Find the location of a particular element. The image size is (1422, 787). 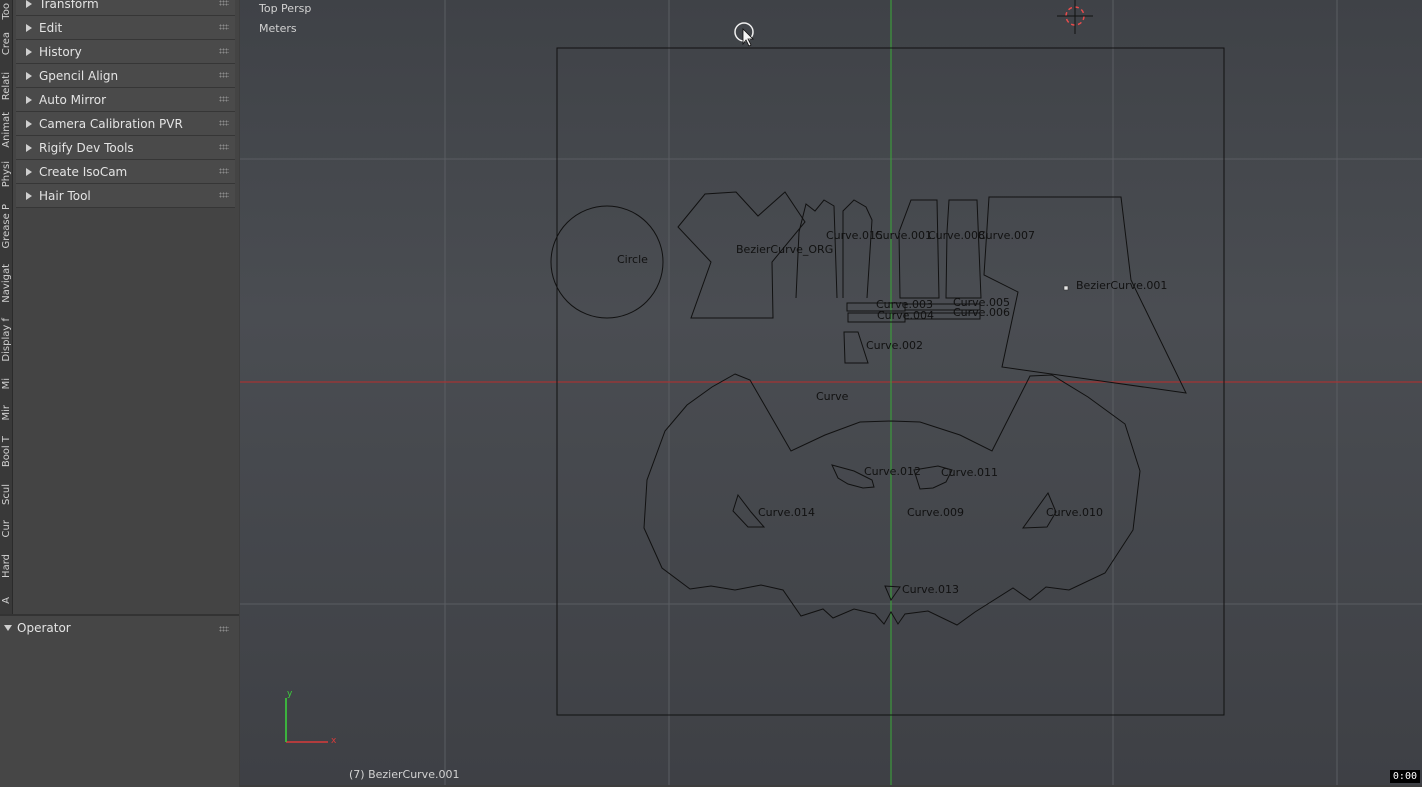

label-bezier-org: BezierCurve_ORG is located at coordinates (784, 249).